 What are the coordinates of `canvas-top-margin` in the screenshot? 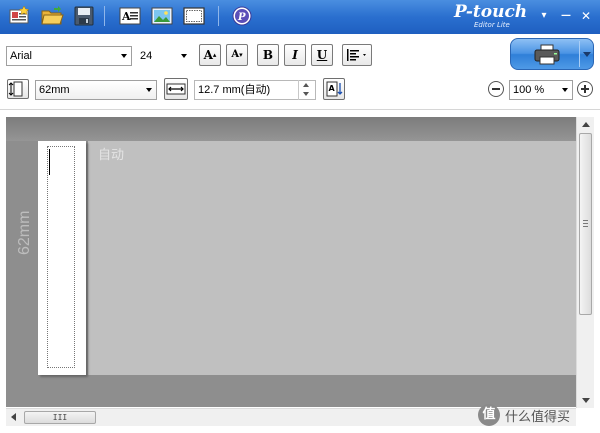 It's located at (291, 129).